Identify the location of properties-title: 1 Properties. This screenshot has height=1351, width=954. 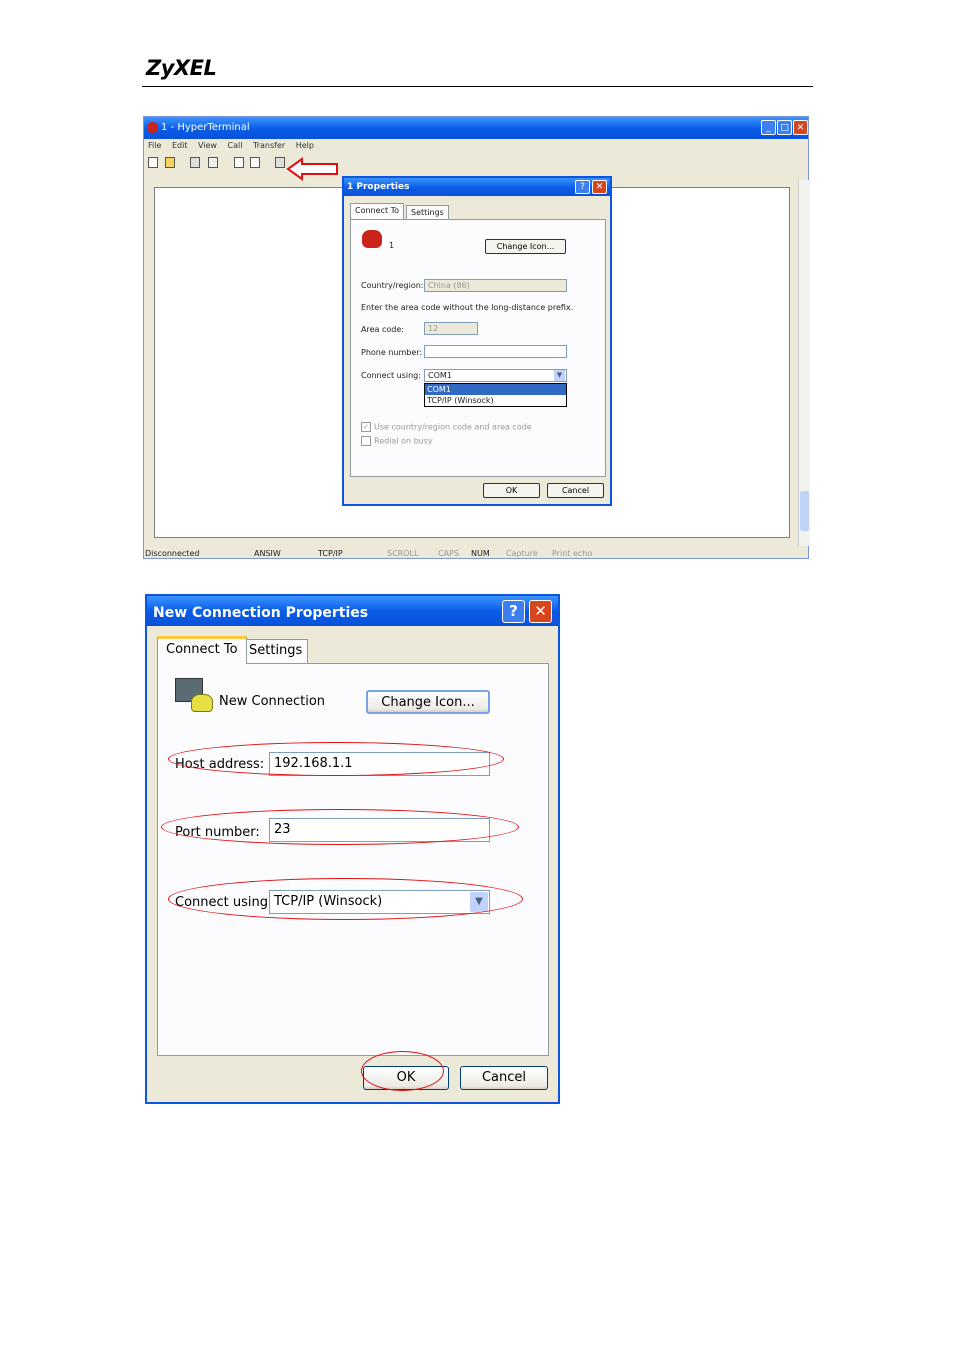
(378, 187).